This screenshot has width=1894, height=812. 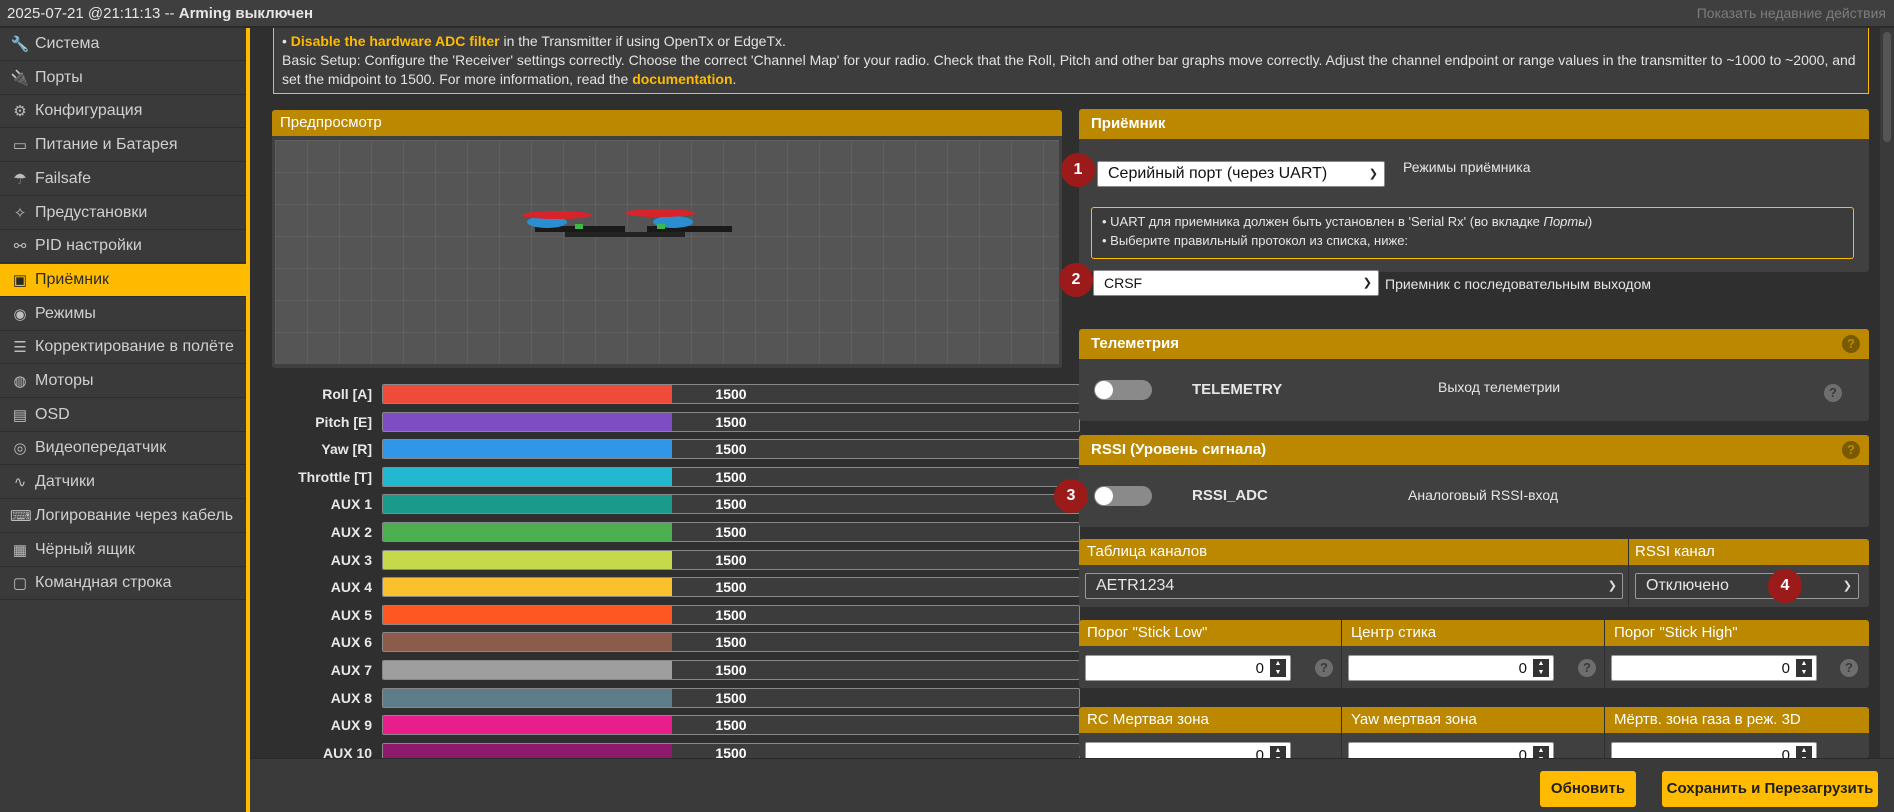 I want to click on chevron-down-icon: ❯, so click(x=1367, y=282).